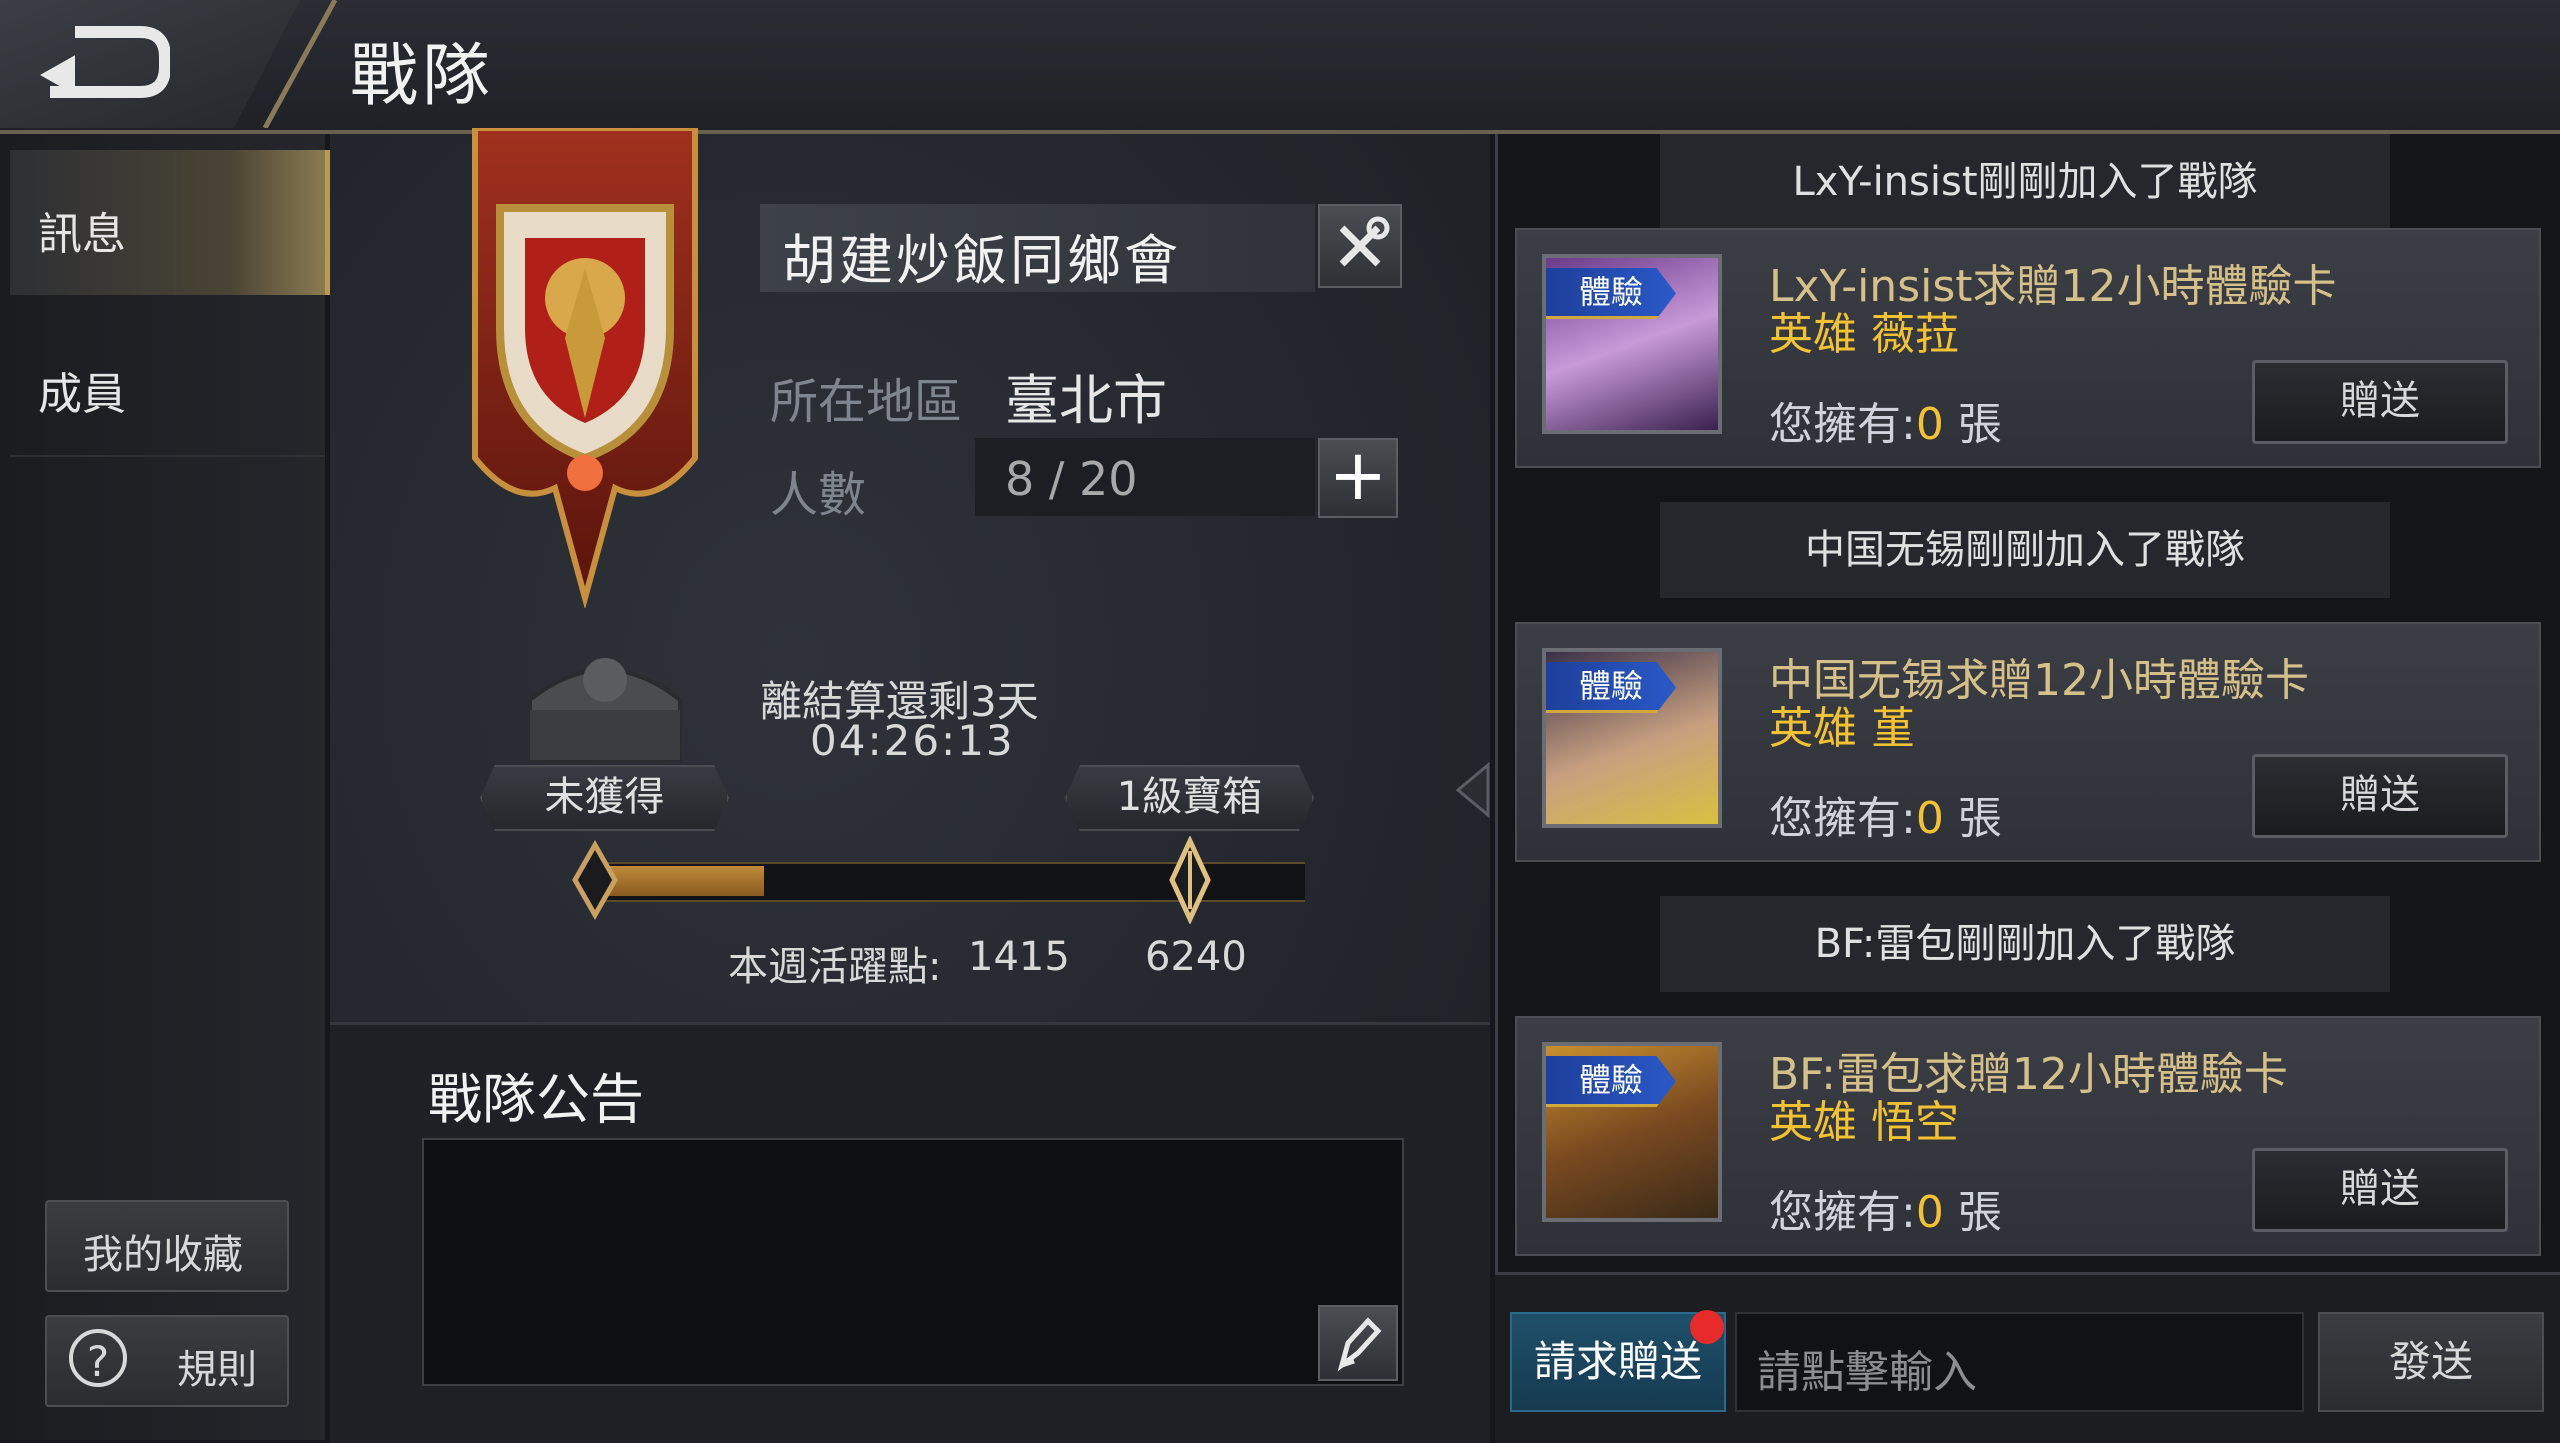 The width and height of the screenshot is (2560, 1443). Describe the element at coordinates (1145, 477) in the screenshot. I see `members-count-field: 8 / 20` at that location.